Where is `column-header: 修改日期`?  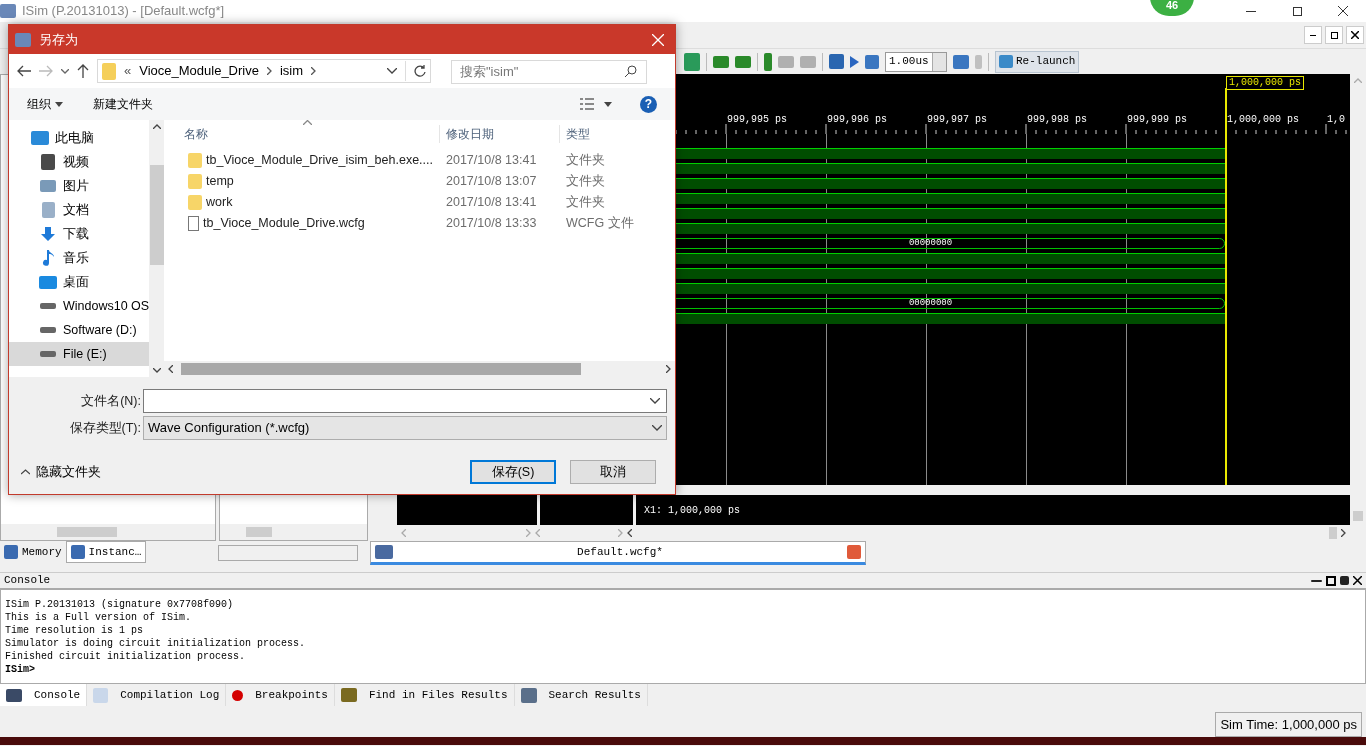
column-header: 修改日期 is located at coordinates (500, 134).